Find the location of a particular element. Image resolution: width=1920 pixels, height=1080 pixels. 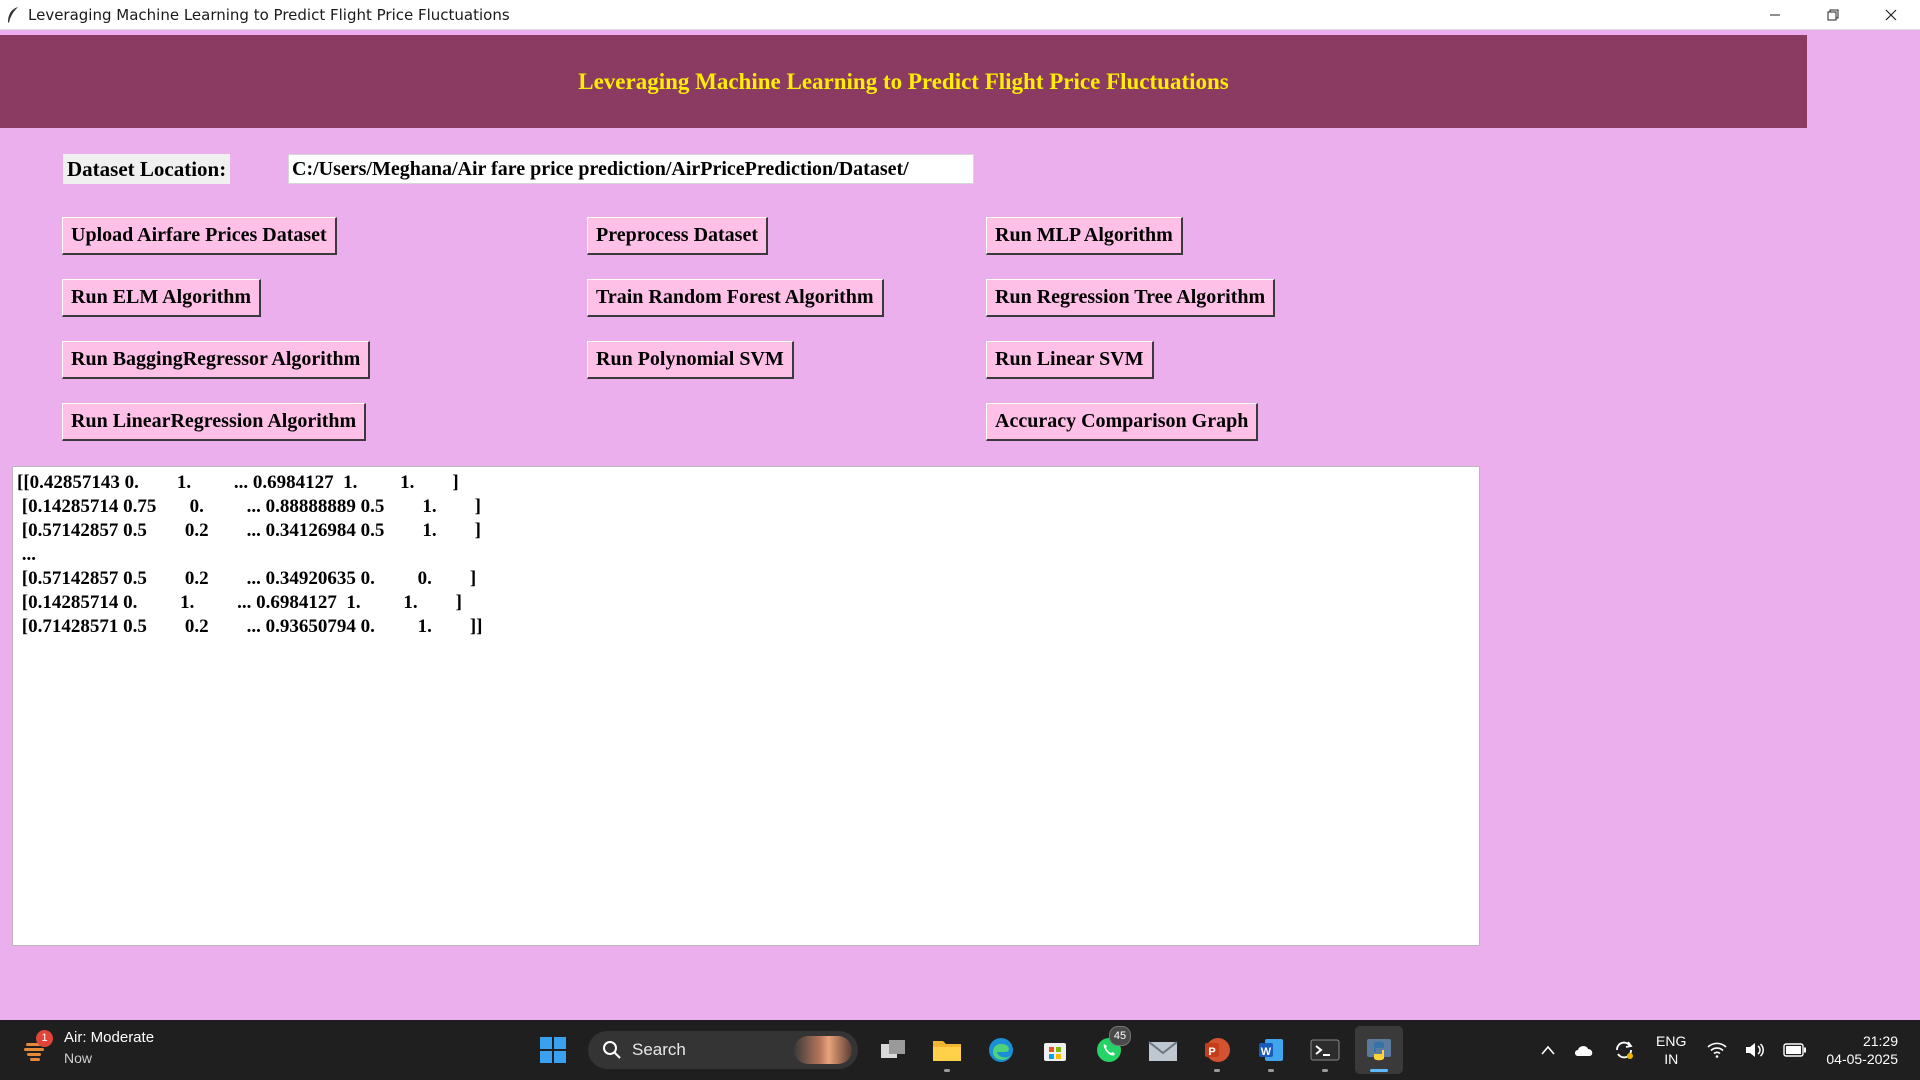

close-button is located at coordinates (1891, 14).